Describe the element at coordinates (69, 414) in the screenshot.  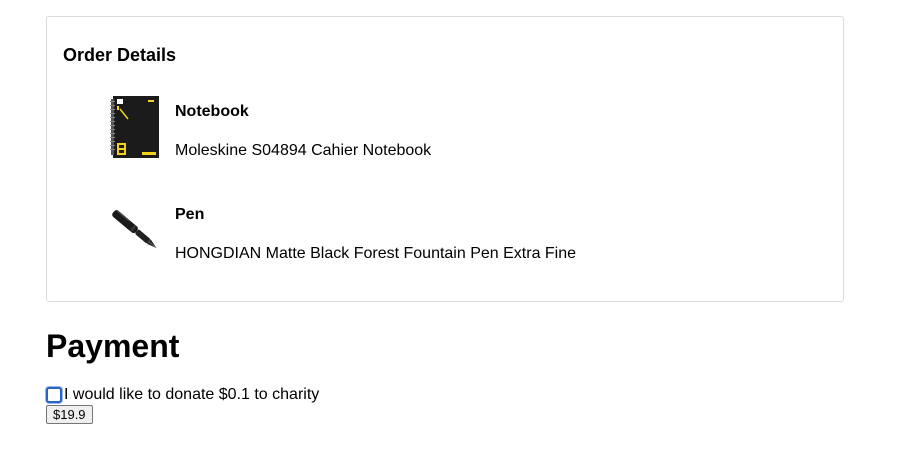
I see `pay-button: $19.9` at that location.